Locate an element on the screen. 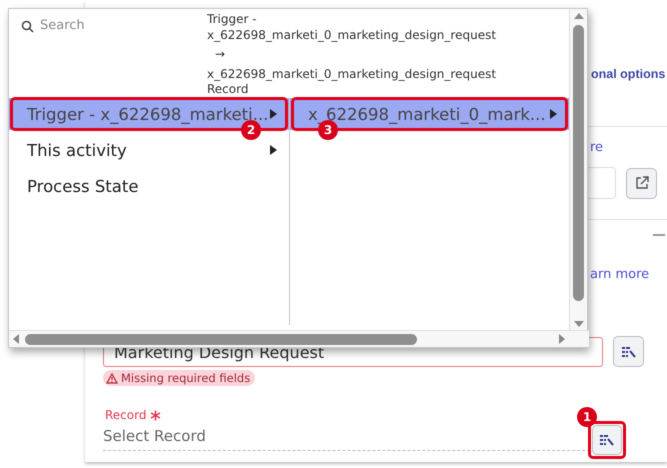  step-badge: 2 is located at coordinates (251, 130).